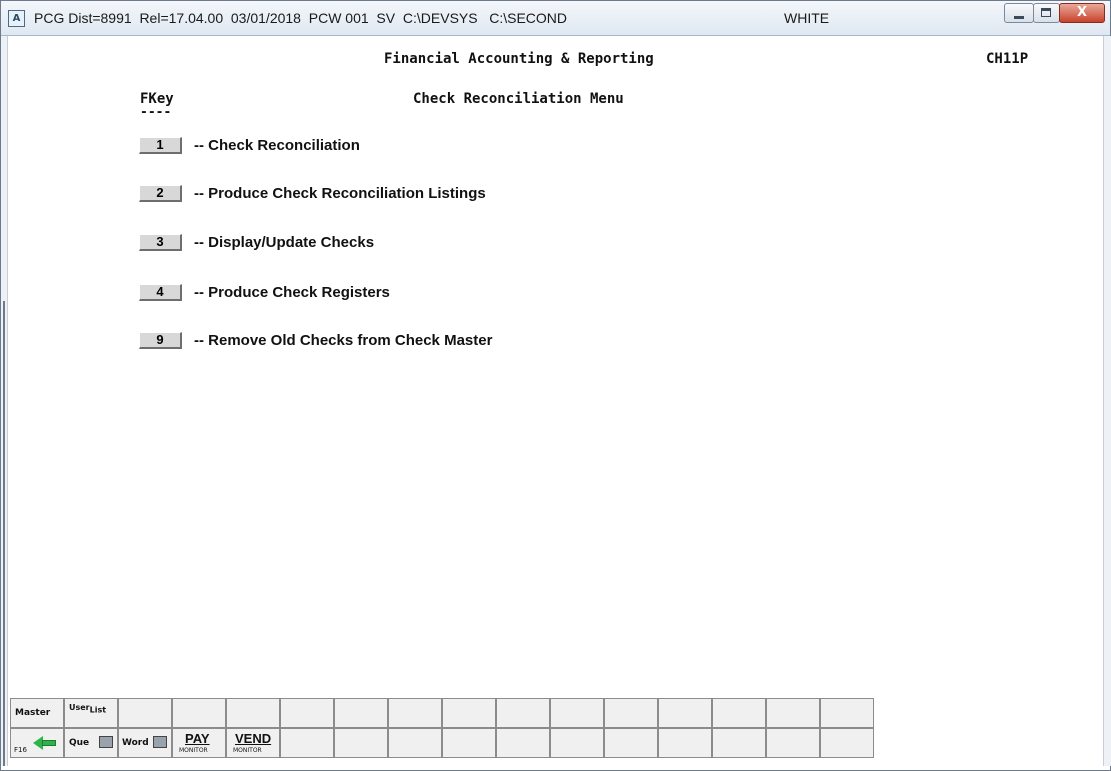 This screenshot has width=1111, height=771. Describe the element at coordinates (160, 193) in the screenshot. I see `fkey-2-button: 2` at that location.